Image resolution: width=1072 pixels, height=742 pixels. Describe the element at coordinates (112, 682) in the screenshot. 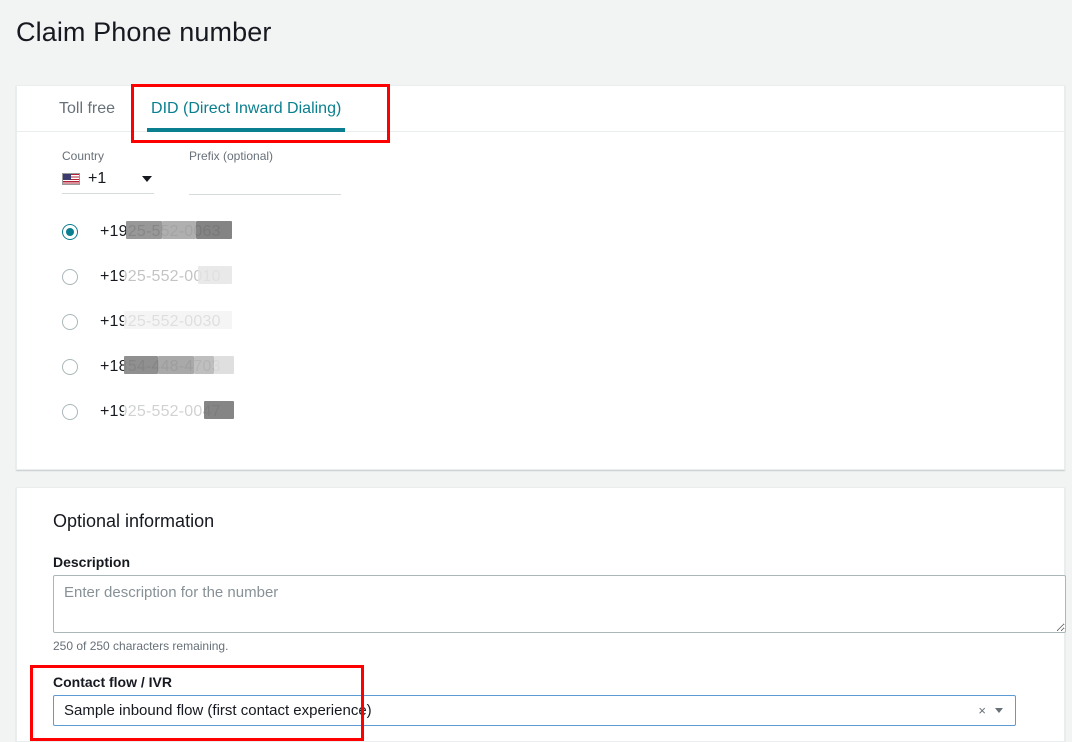

I see `contact-flow-label: Contact flow / IVR` at that location.